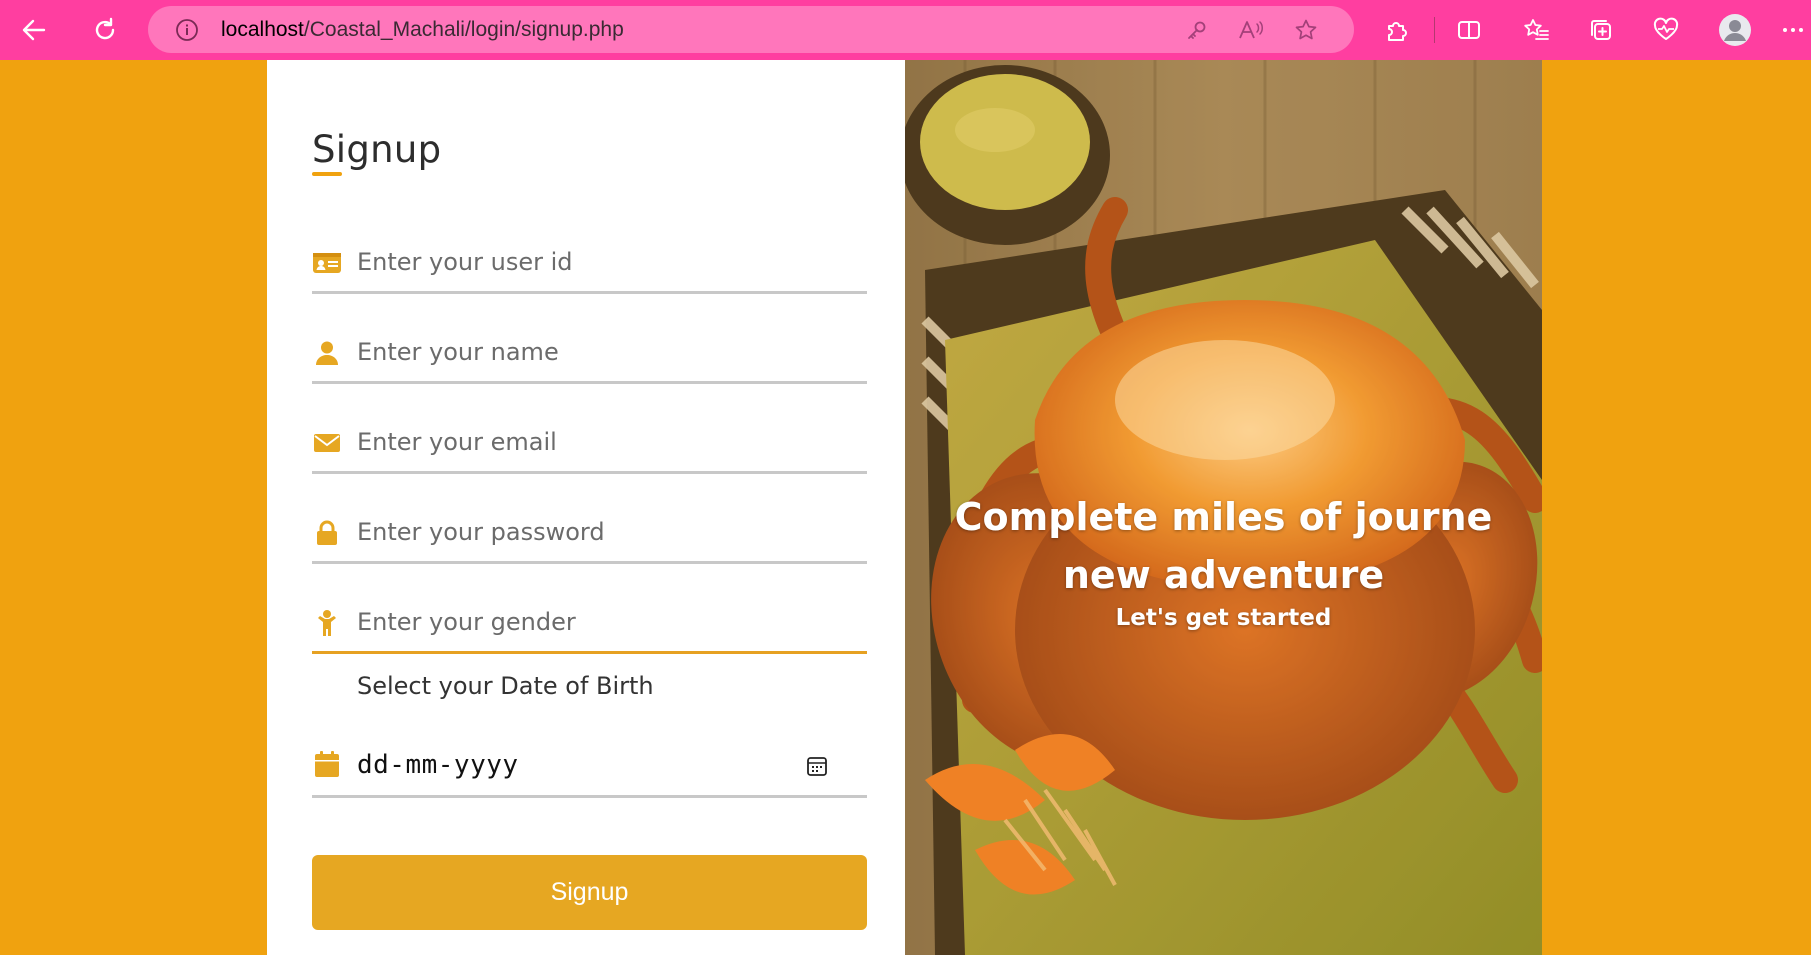 The image size is (1811, 955). What do you see at coordinates (589, 439) in the screenshot?
I see `email-field: Enter your email` at bounding box center [589, 439].